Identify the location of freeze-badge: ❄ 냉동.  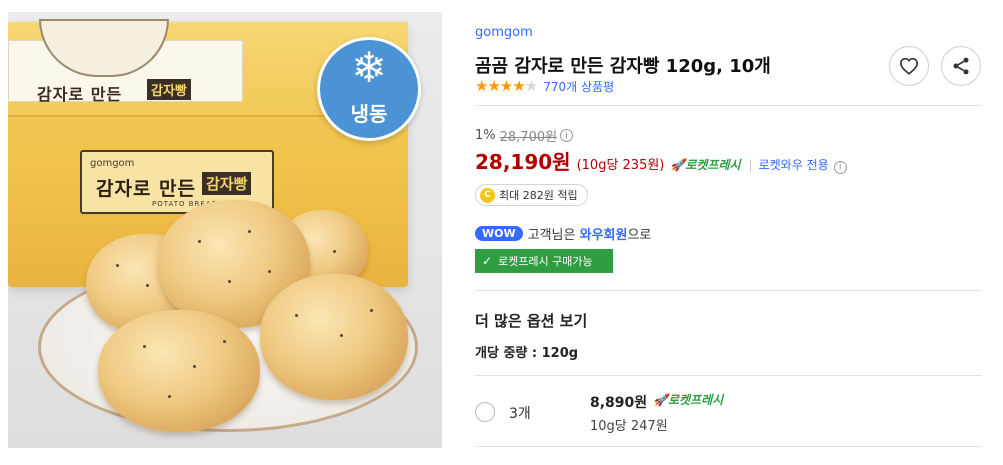
(369, 89).